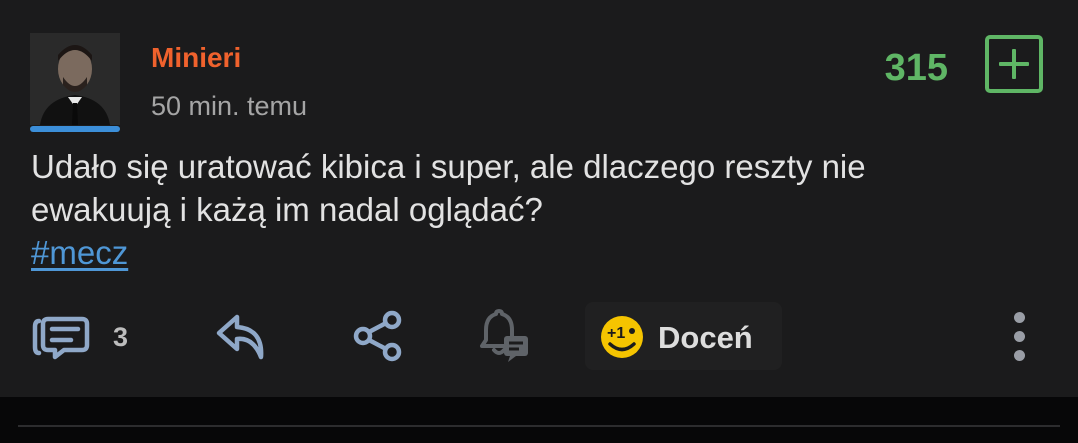 The height and width of the screenshot is (443, 1078). Describe the element at coordinates (1020, 337) in the screenshot. I see `more-options-icon` at that location.